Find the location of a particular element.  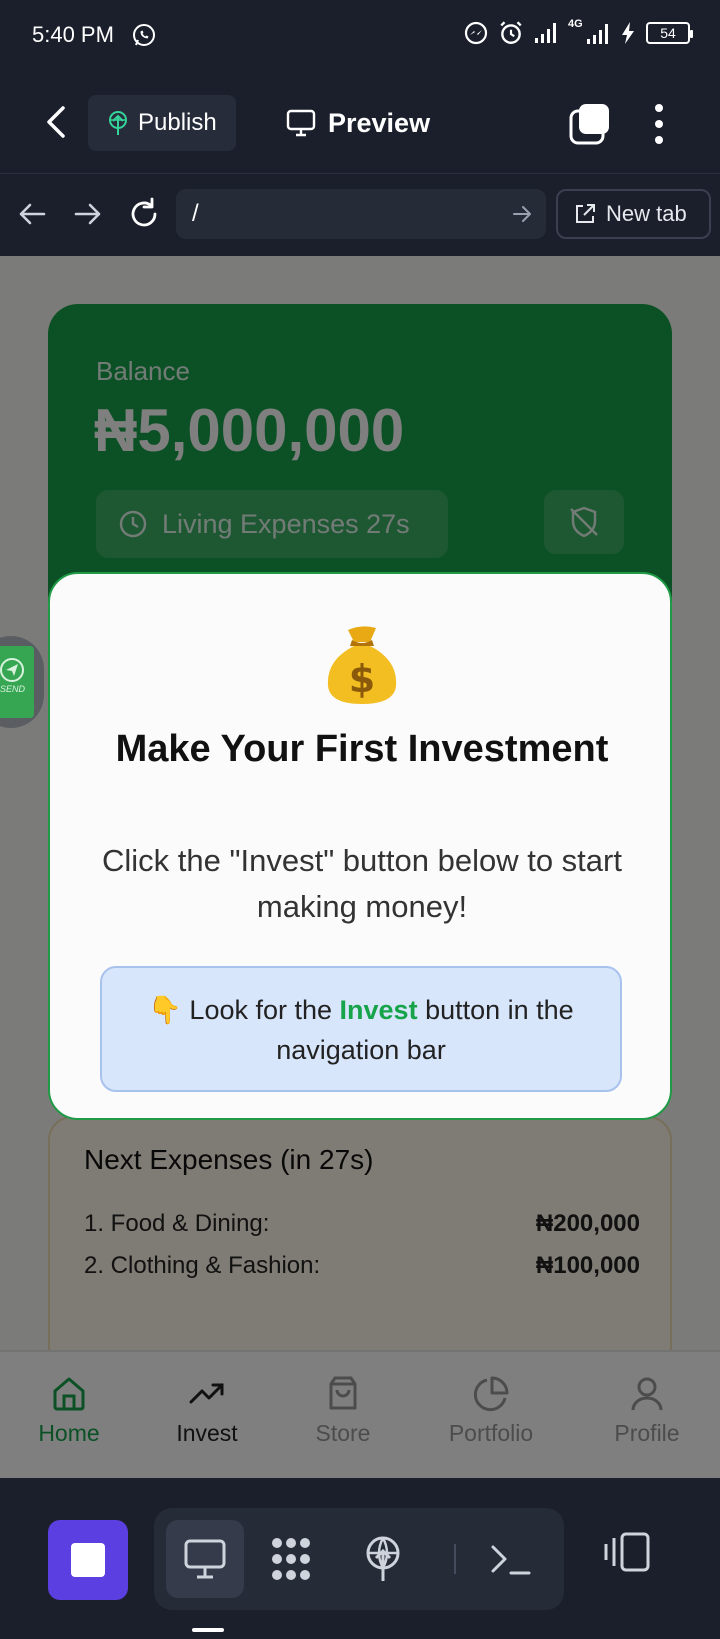

url-input: / is located at coordinates (361, 214).